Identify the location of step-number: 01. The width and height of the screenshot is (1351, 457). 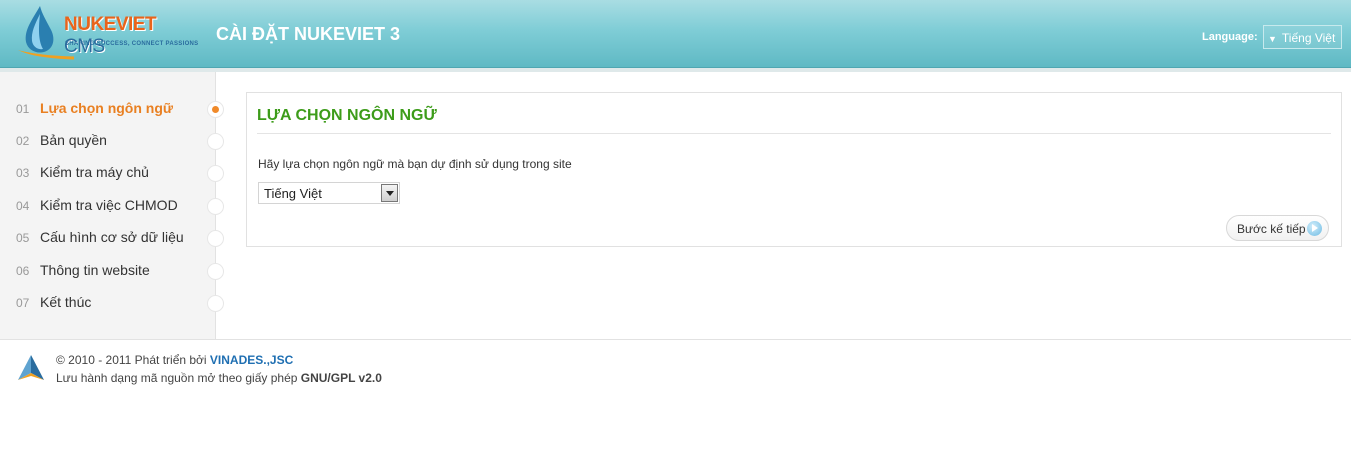
(23, 109).